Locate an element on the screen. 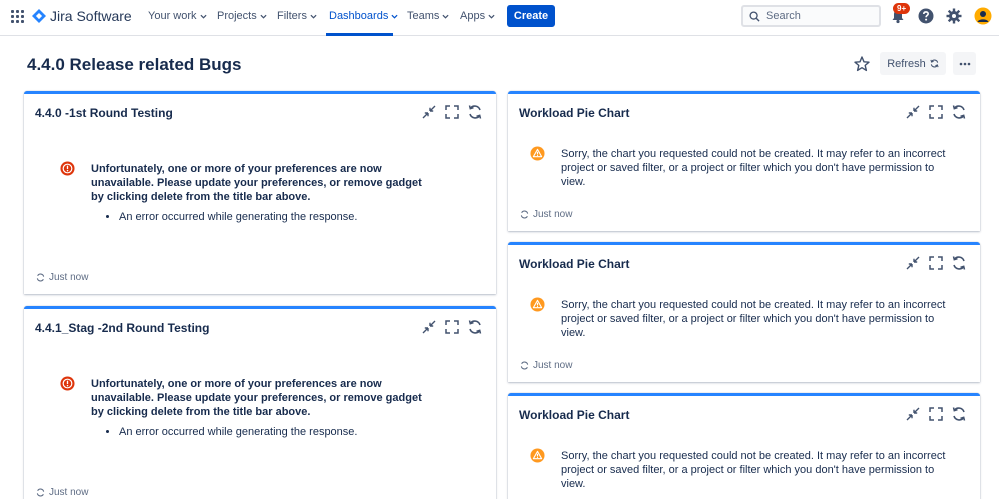 This screenshot has width=999, height=499. star-icon is located at coordinates (862, 64).